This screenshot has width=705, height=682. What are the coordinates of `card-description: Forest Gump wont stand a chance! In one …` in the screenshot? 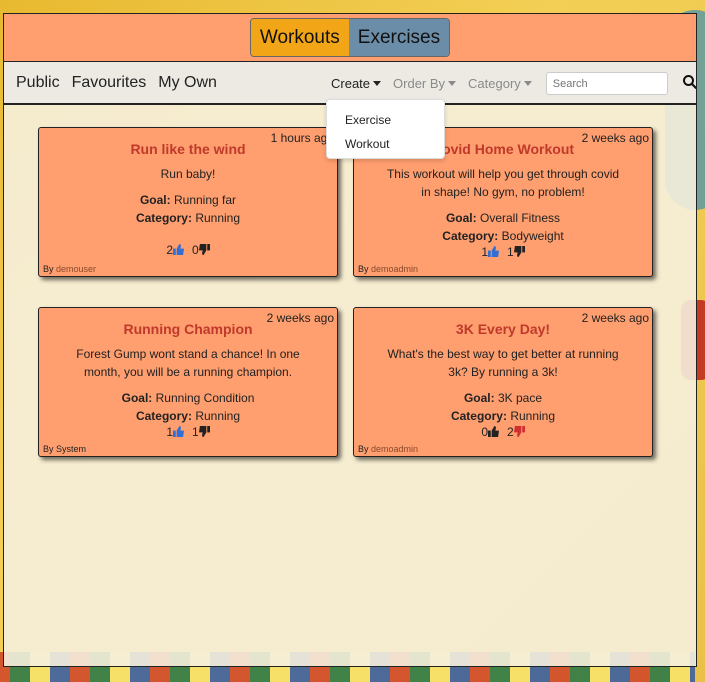 It's located at (188, 363).